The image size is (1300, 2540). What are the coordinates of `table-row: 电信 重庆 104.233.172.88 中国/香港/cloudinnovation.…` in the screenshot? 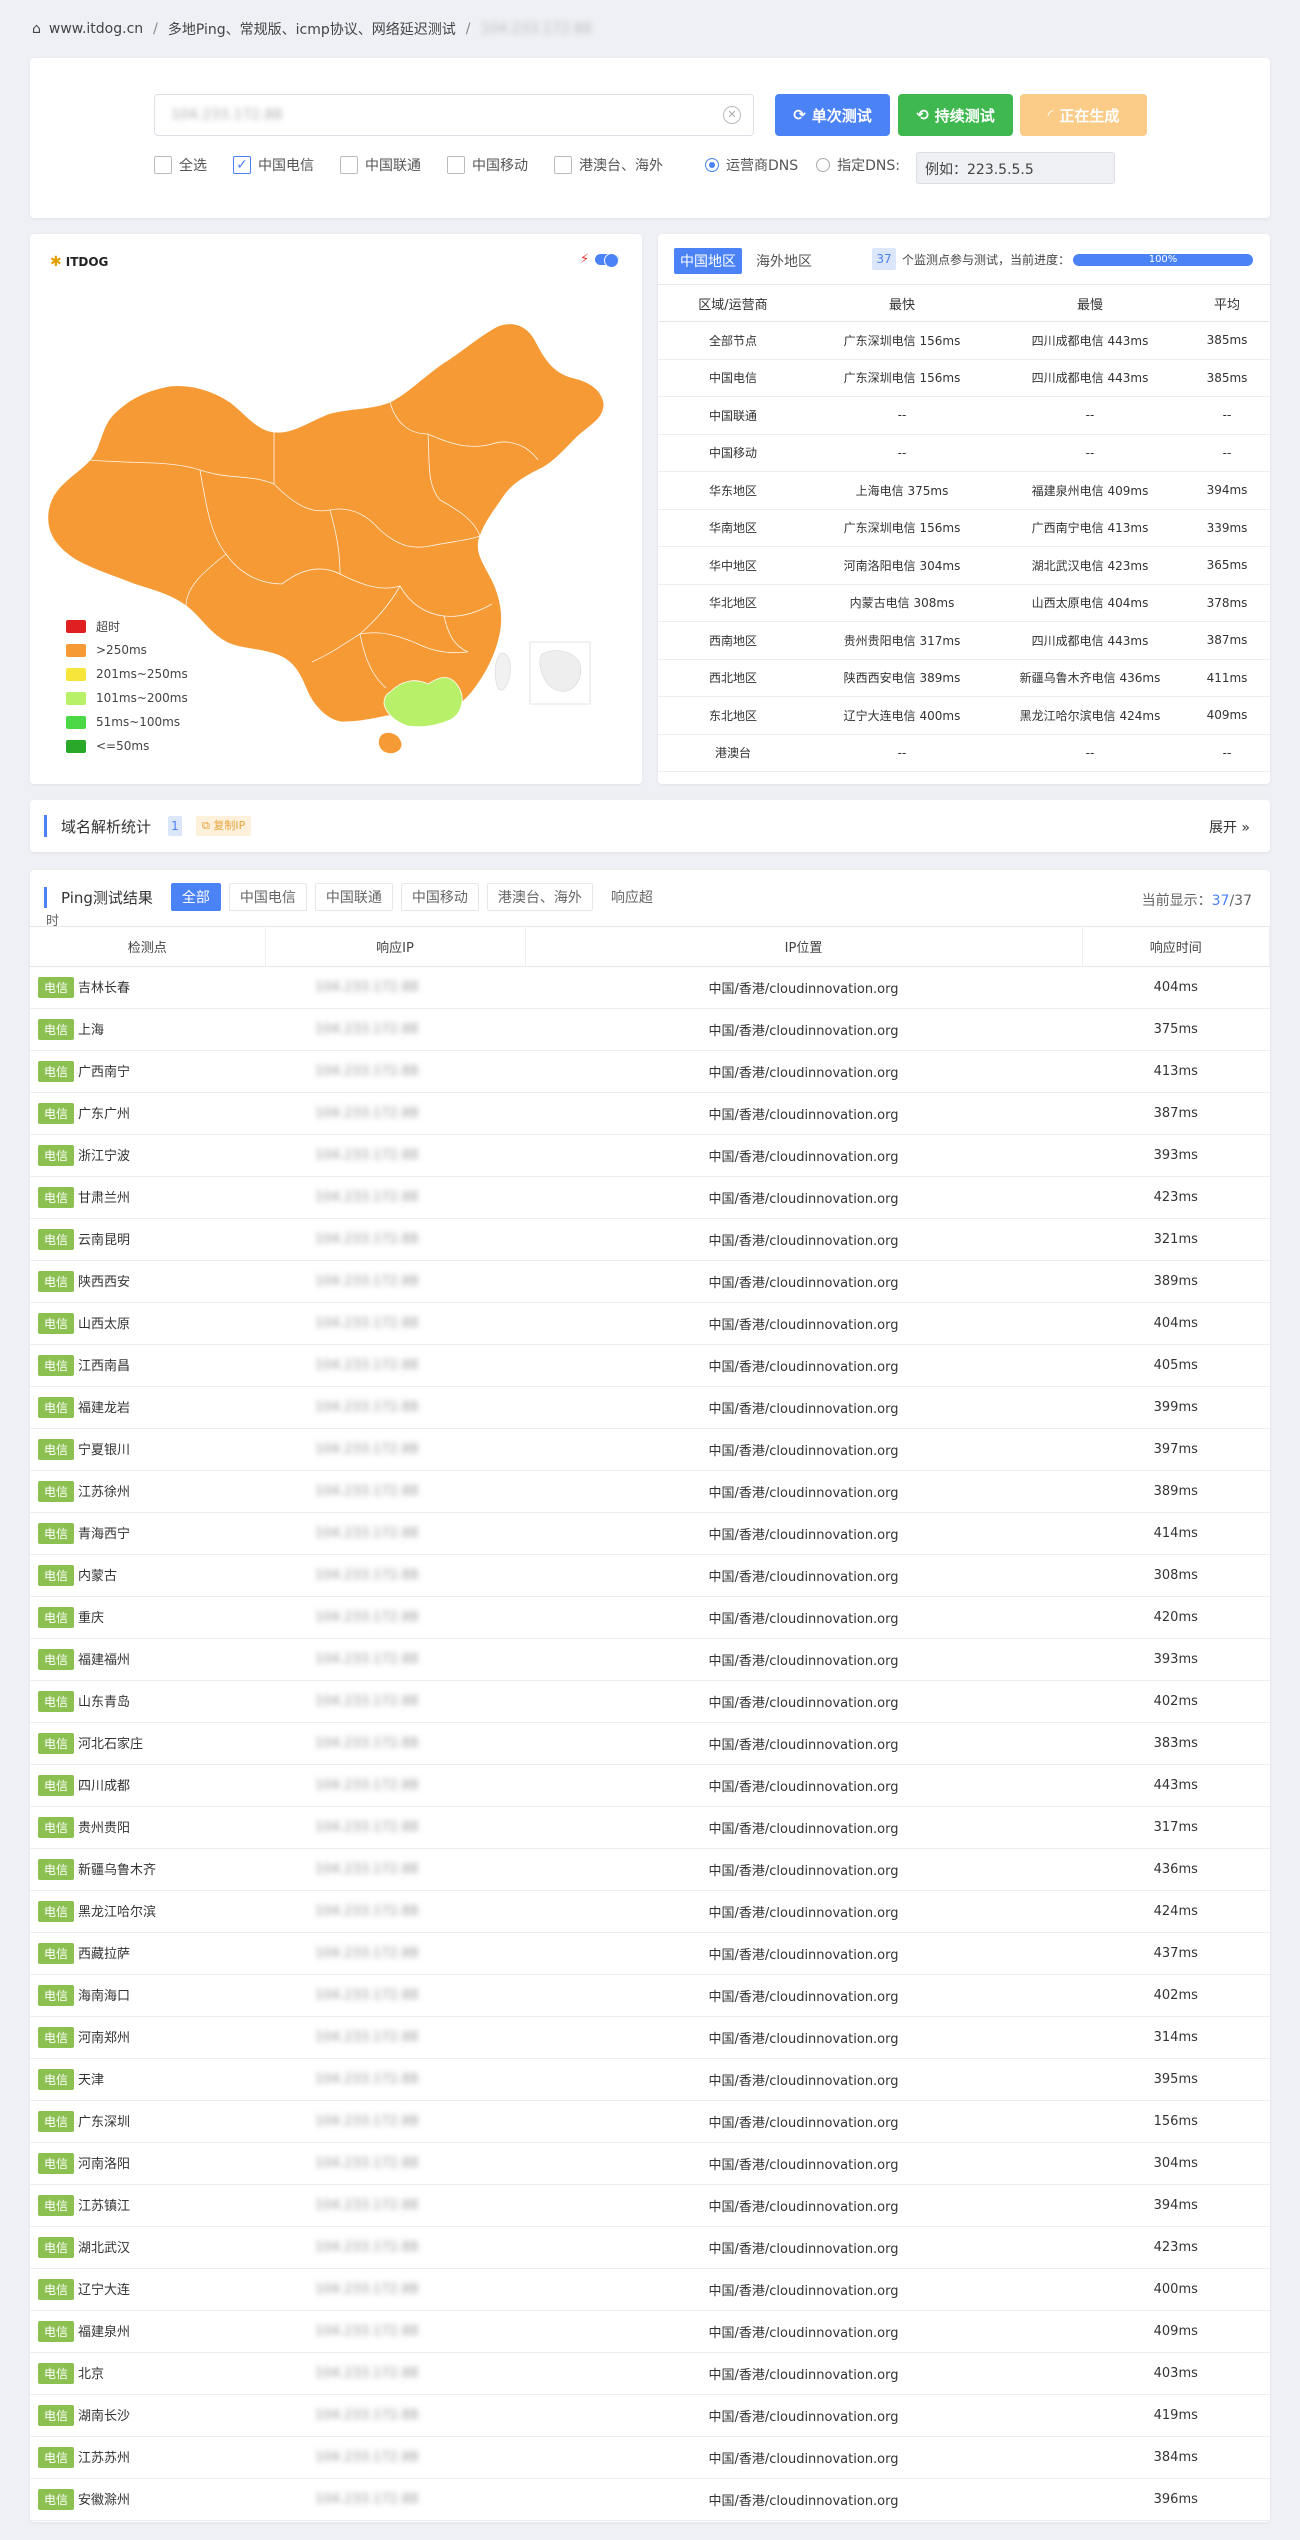 It's located at (650, 1617).